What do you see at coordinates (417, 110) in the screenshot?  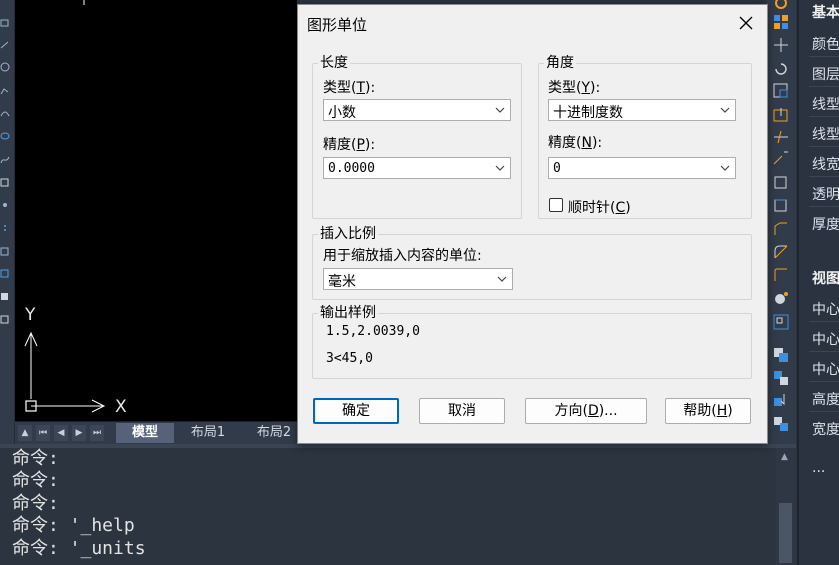 I see `length-type-select: 小数` at bounding box center [417, 110].